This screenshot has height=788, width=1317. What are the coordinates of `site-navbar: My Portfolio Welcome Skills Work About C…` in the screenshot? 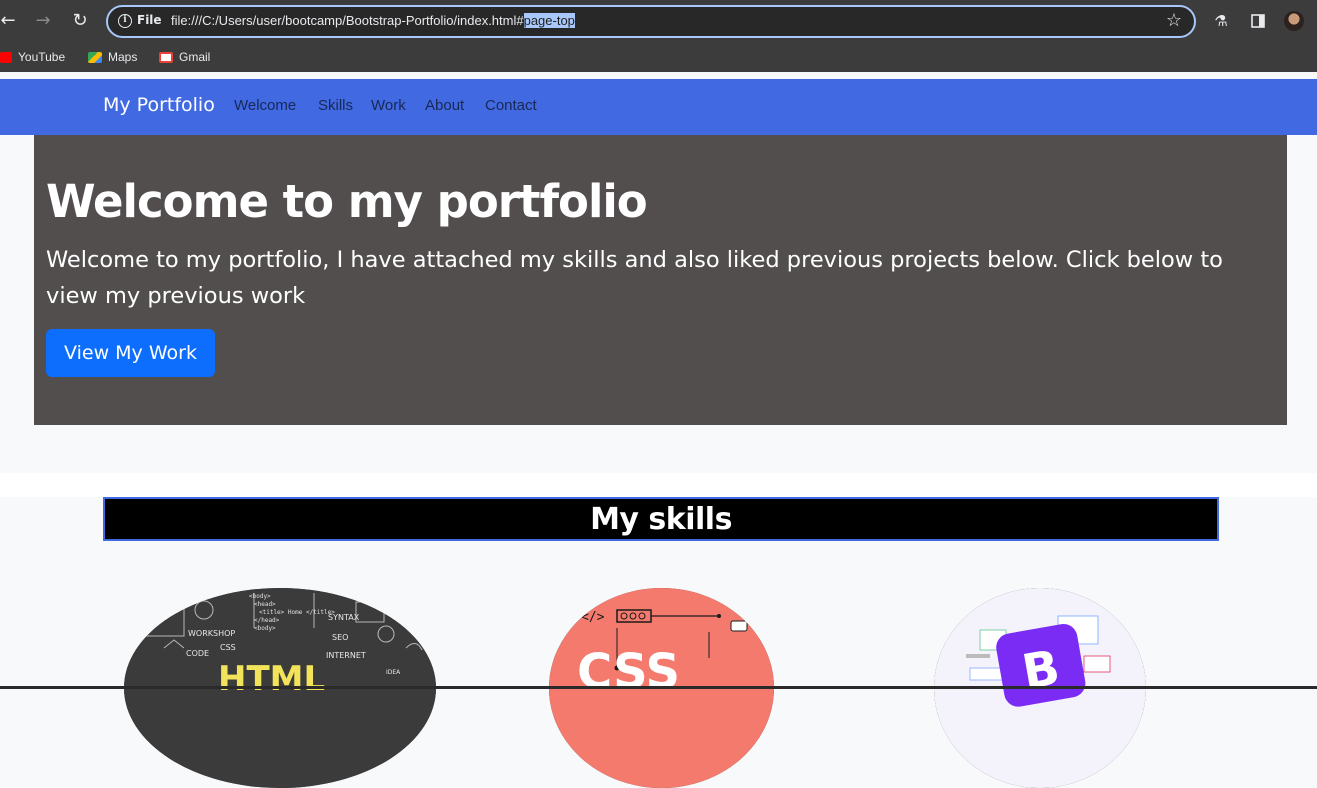 It's located at (658, 107).